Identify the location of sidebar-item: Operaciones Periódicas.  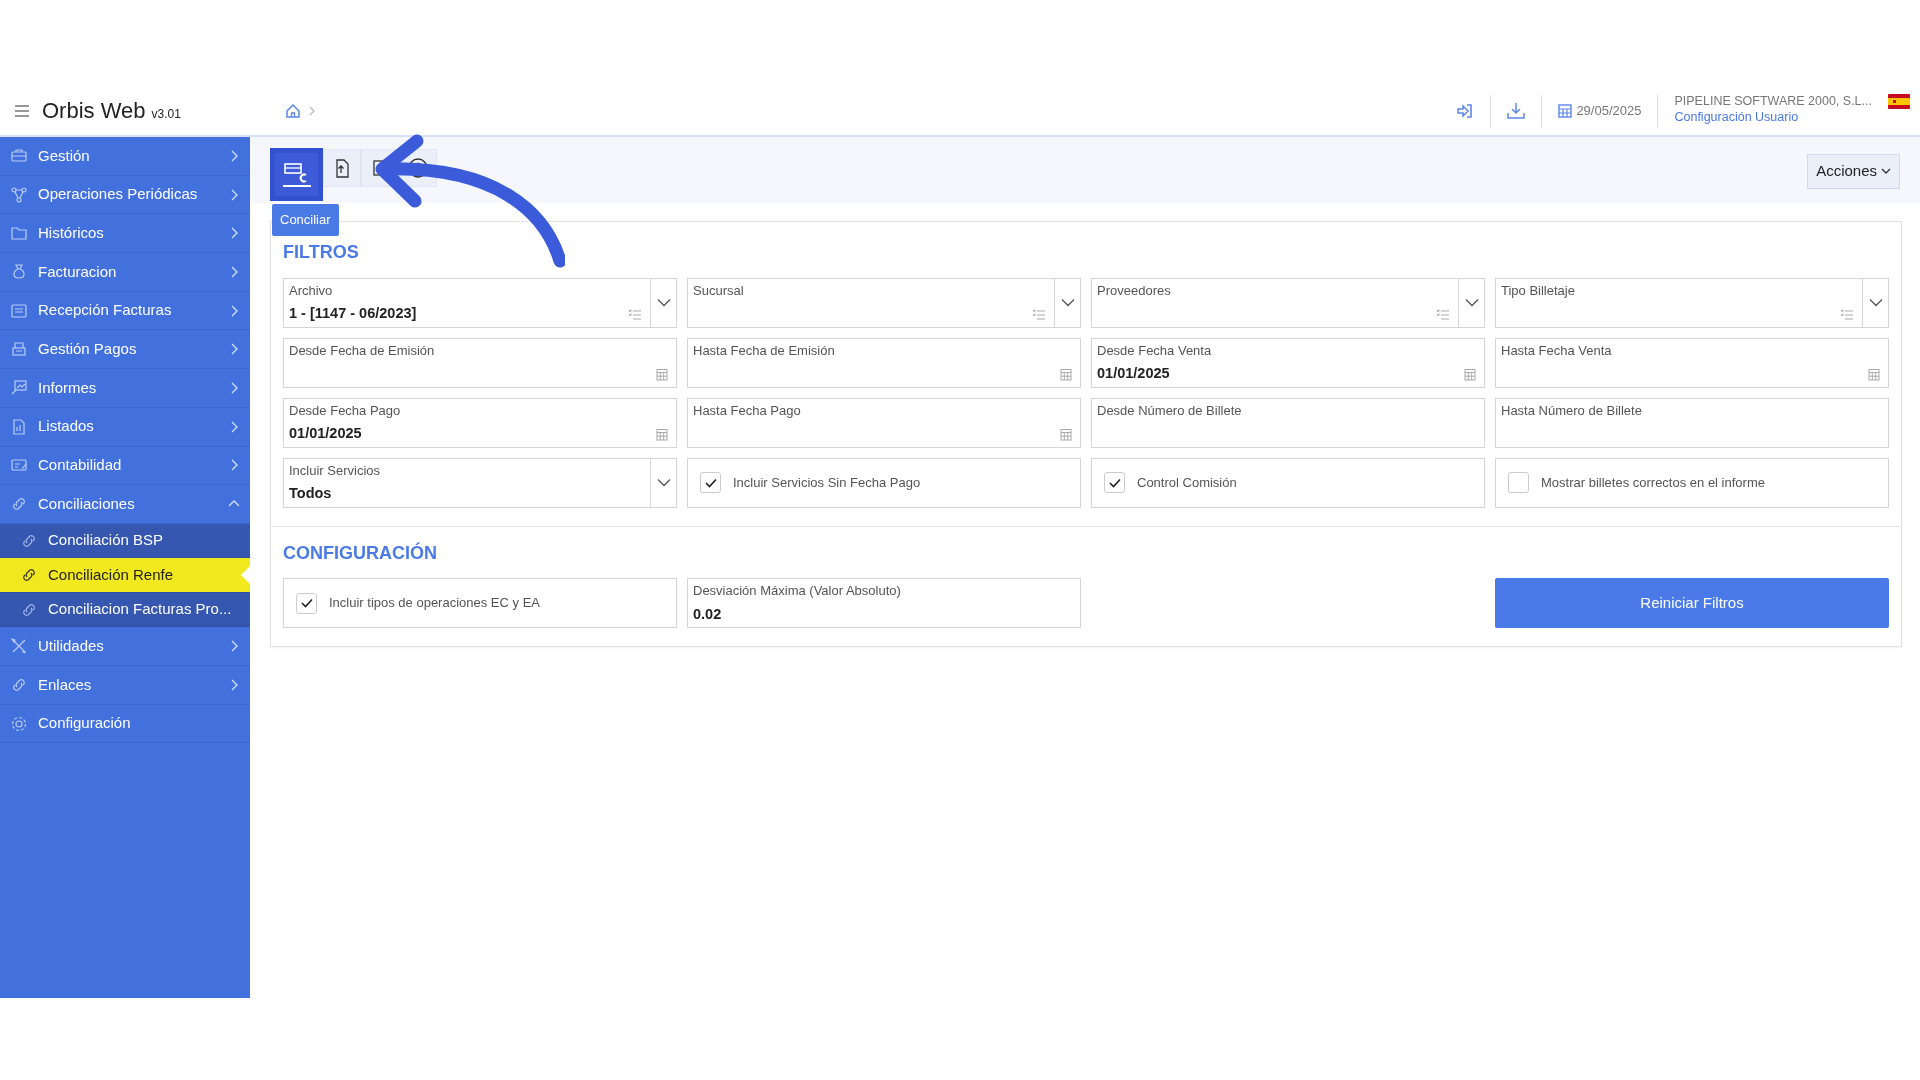
(125, 195).